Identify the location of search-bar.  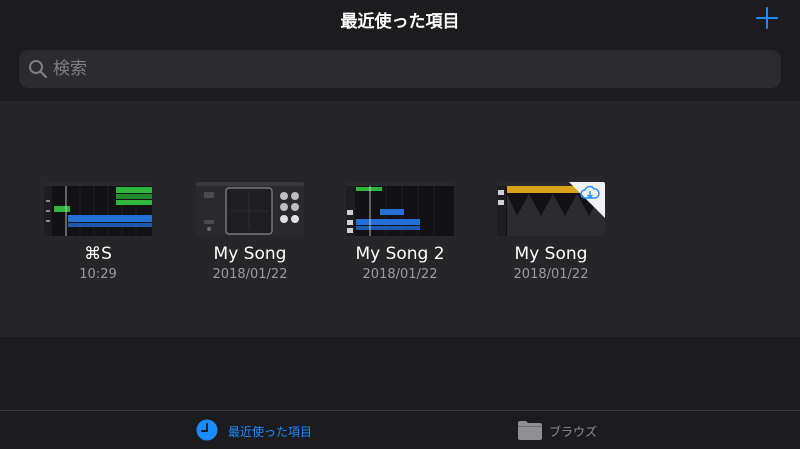
(400, 69).